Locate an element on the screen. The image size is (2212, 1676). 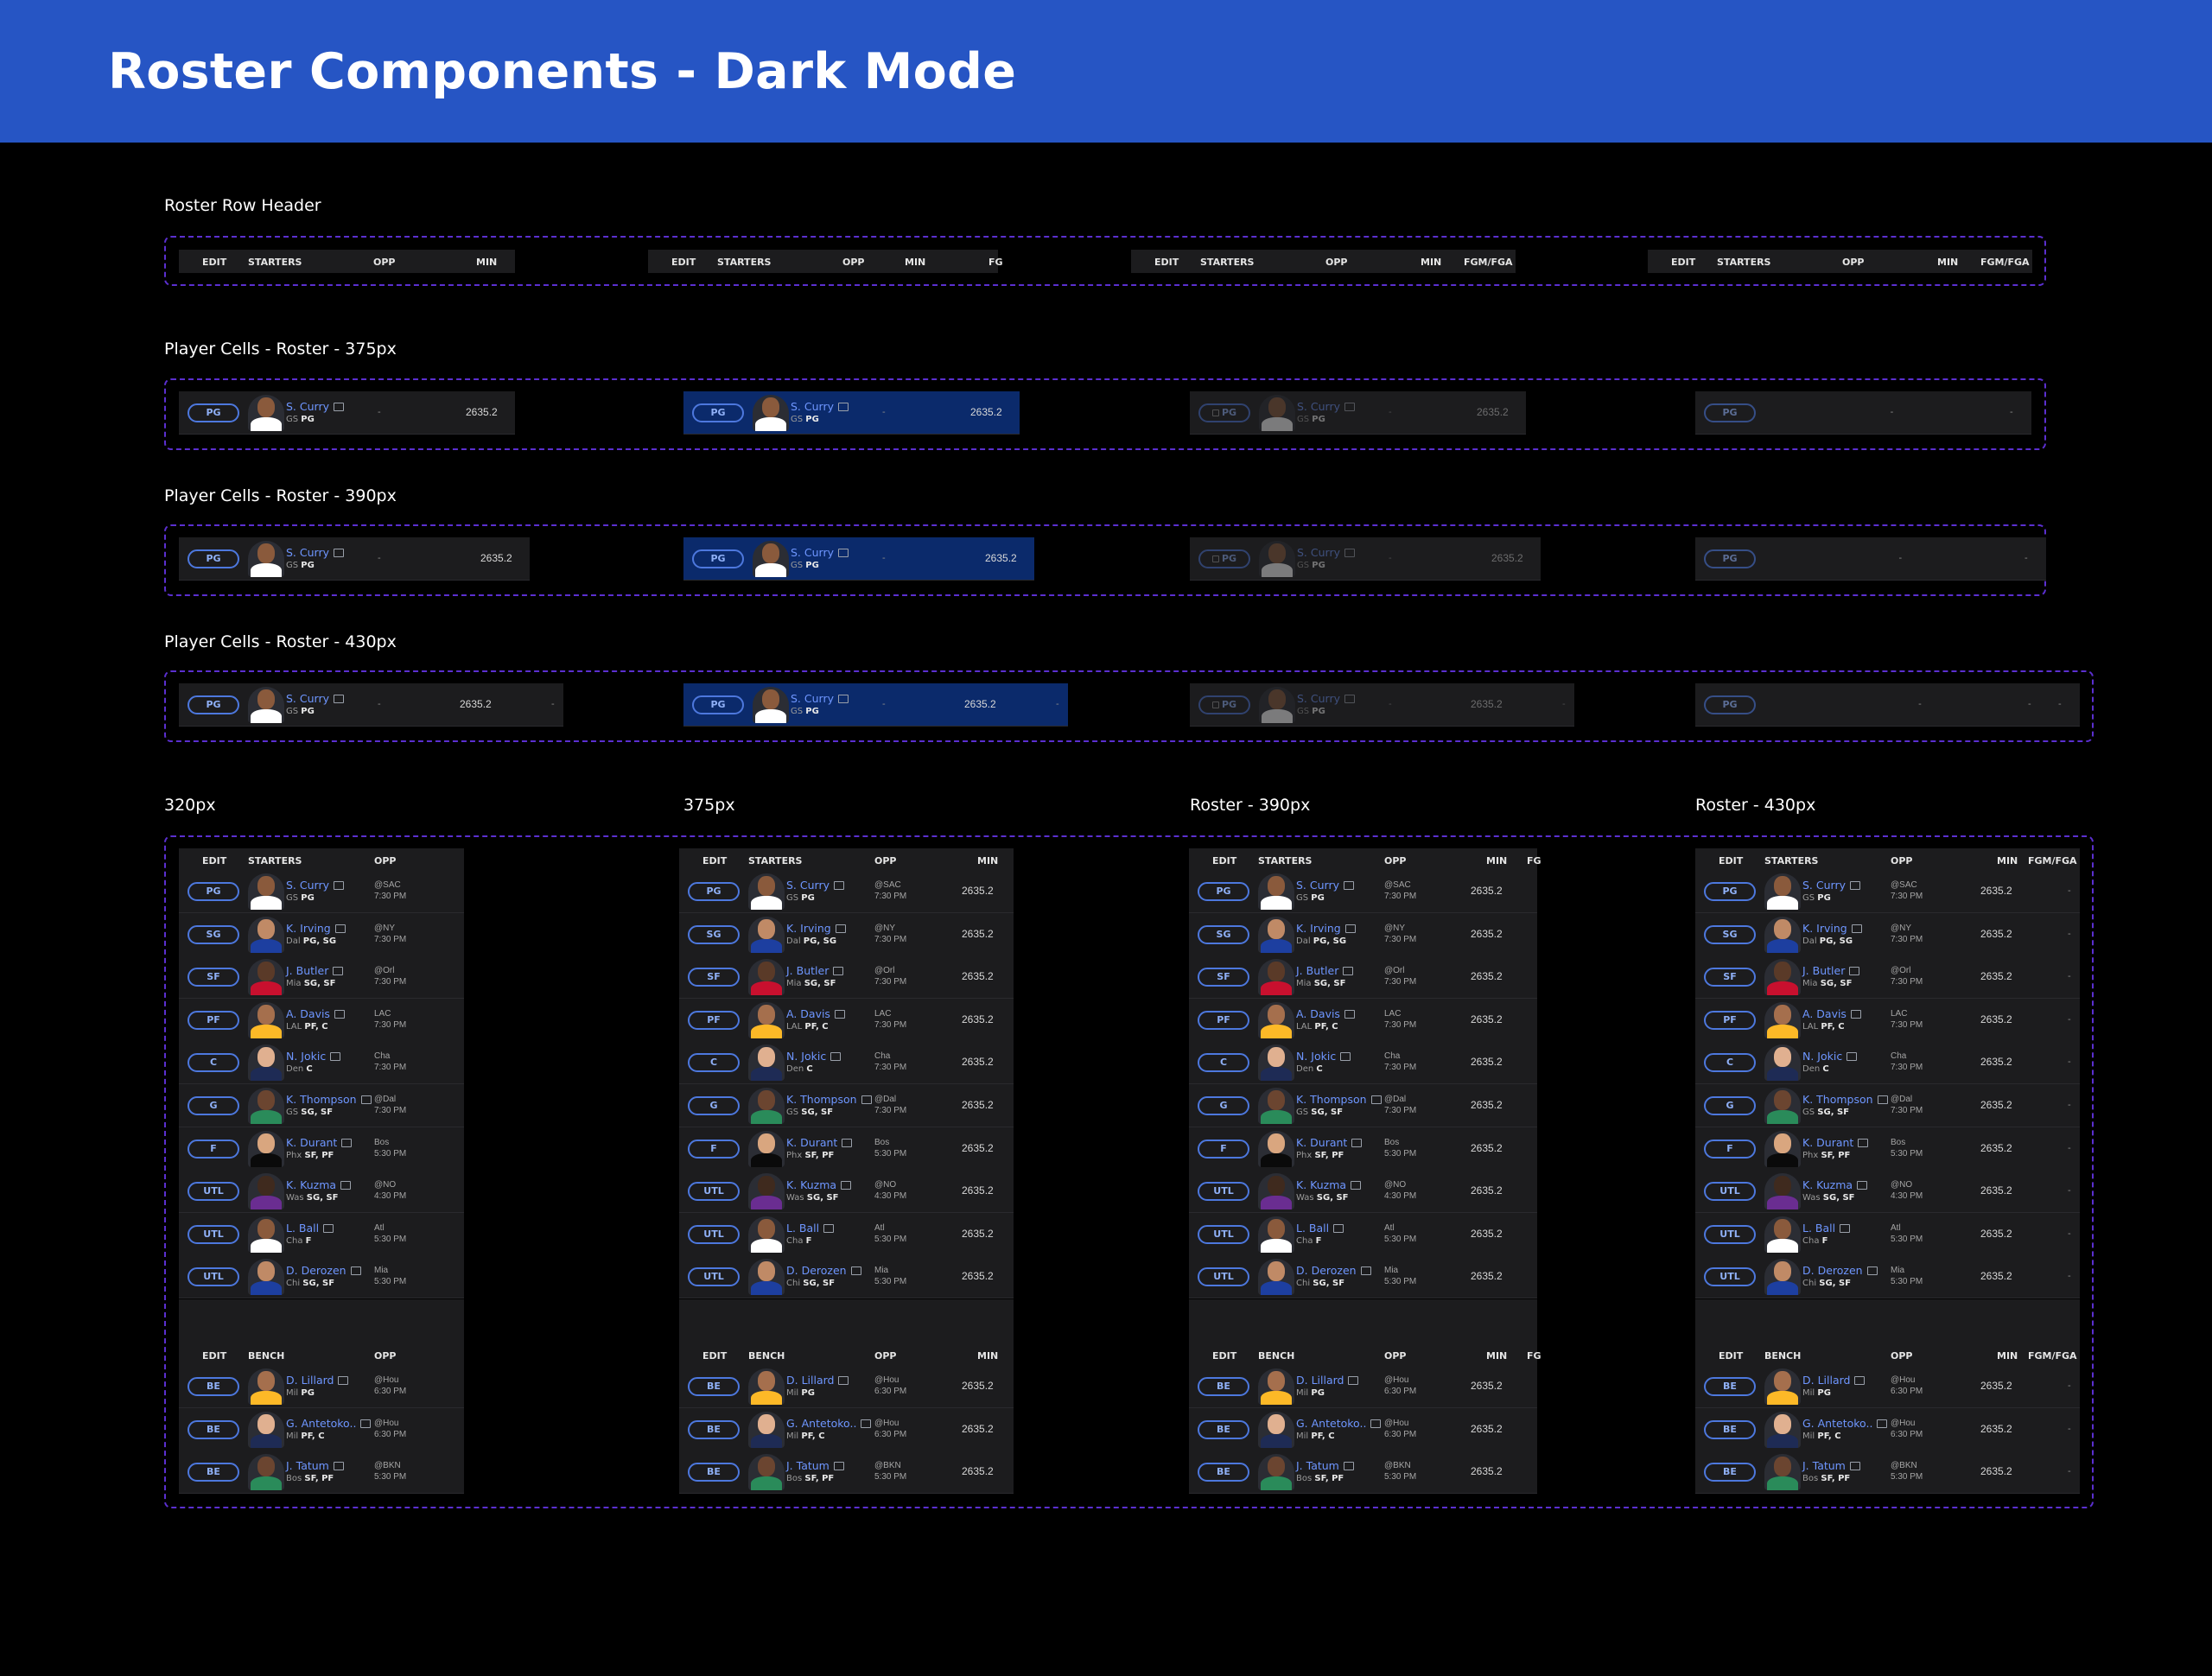
player-cell-selected: PG S. Curry GS PG - 2635.2 - is located at coordinates (875, 705).